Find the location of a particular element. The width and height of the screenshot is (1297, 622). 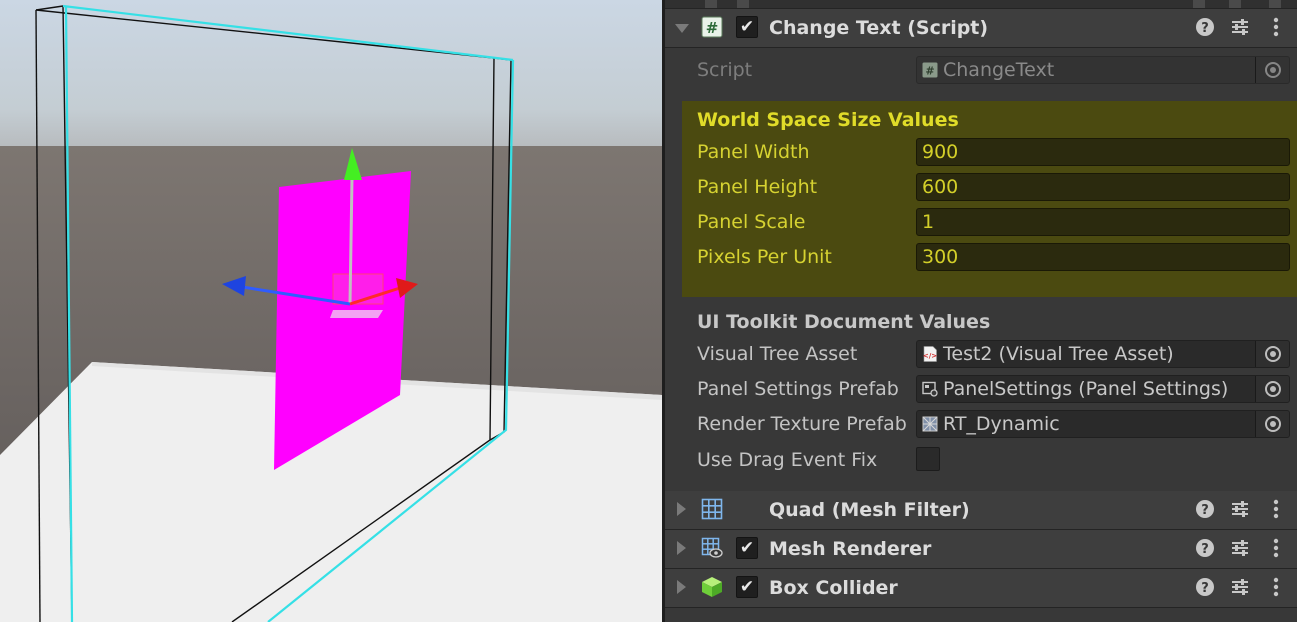

panel-width-input: 900 is located at coordinates (1103, 152).